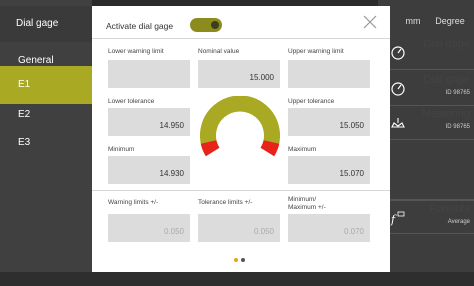  Describe the element at coordinates (239, 228) in the screenshot. I see `tolerance-limits-field: 0.050` at that location.